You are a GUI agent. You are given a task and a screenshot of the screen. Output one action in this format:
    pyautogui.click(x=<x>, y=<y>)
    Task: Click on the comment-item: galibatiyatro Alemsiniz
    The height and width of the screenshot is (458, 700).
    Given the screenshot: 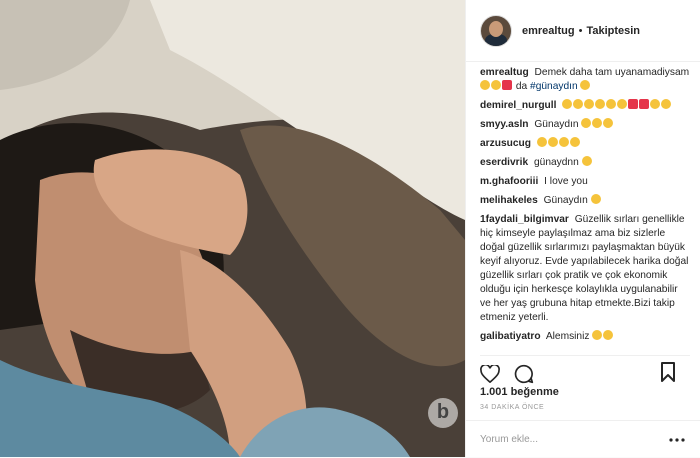 What is the action you would take?
    pyautogui.click(x=585, y=337)
    